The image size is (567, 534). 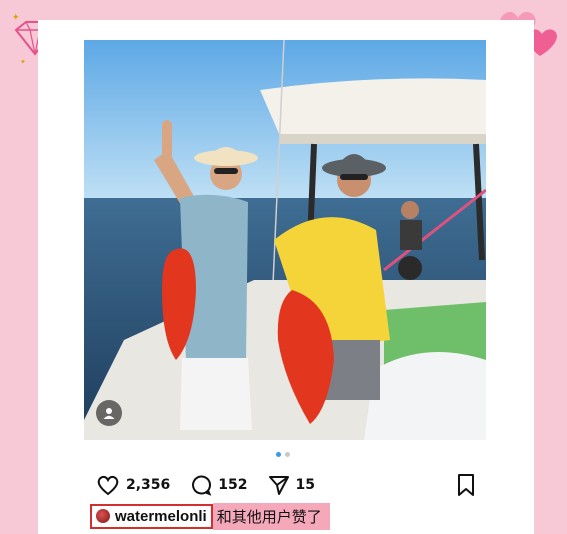 What do you see at coordinates (278, 454) in the screenshot?
I see `carousel-dot-active` at bounding box center [278, 454].